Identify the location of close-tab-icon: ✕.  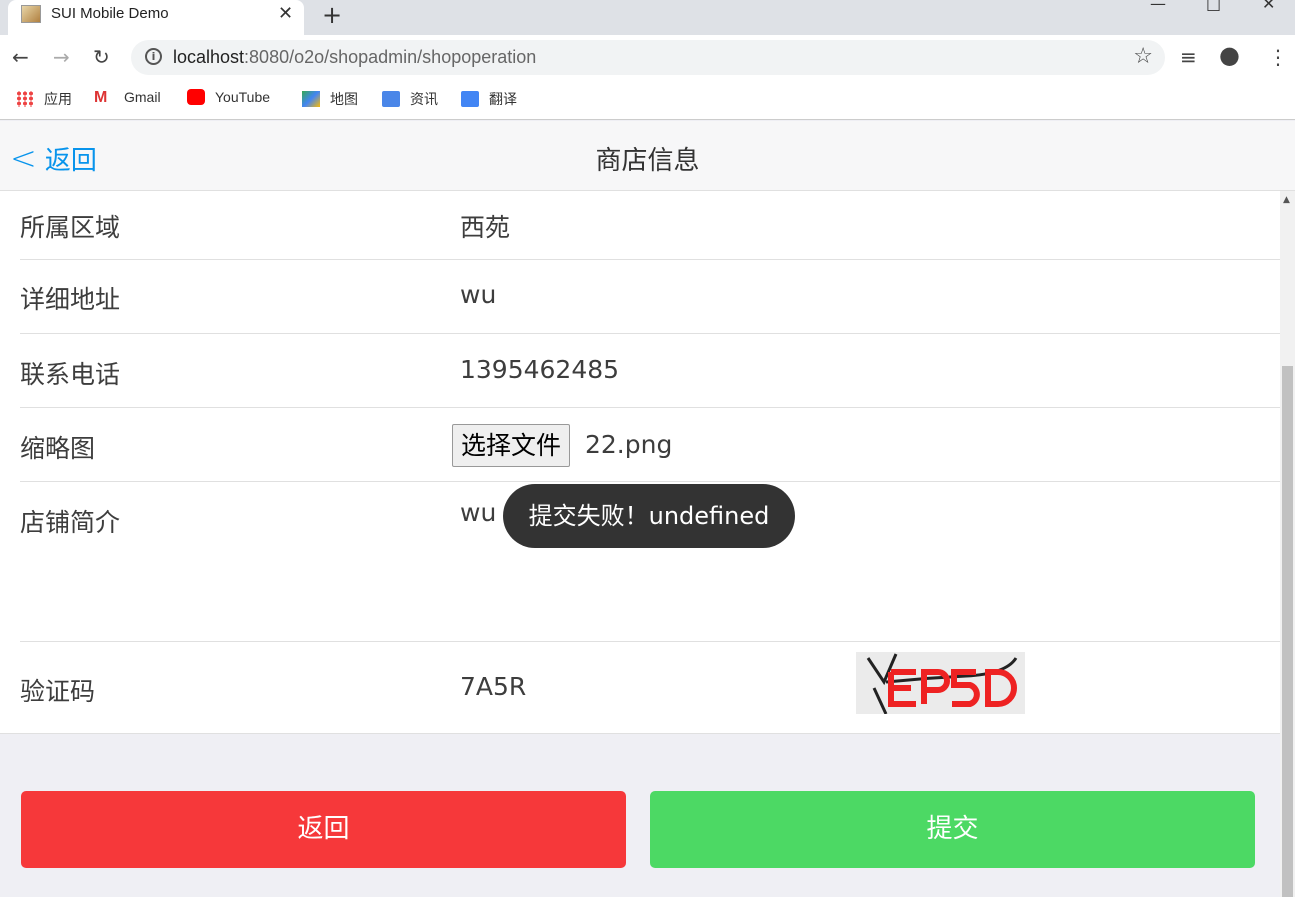
(285, 13).